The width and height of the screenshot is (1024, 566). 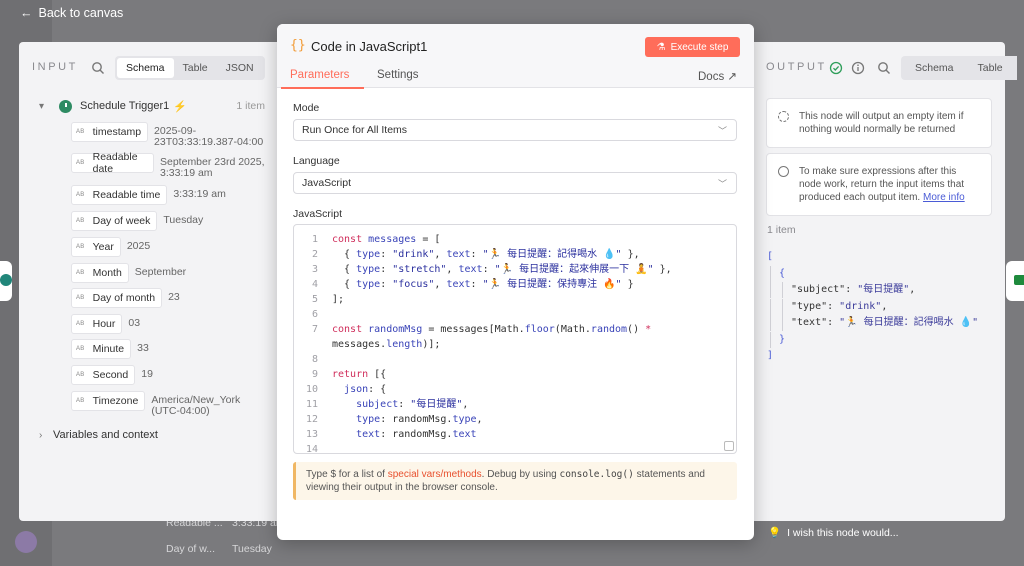 I want to click on schema-field-row: AB Month September, so click(x=128, y=273).